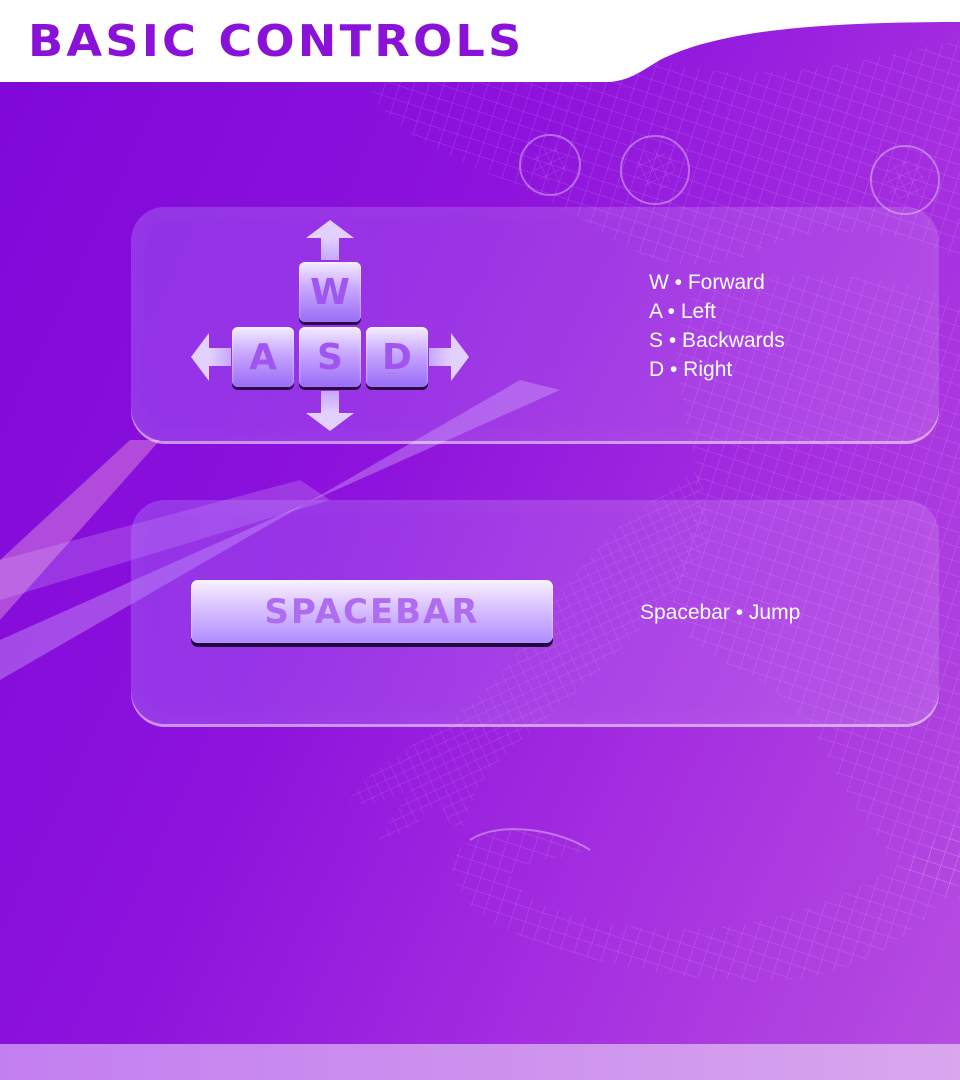  Describe the element at coordinates (330, 357) in the screenshot. I see `key-s: S` at that location.